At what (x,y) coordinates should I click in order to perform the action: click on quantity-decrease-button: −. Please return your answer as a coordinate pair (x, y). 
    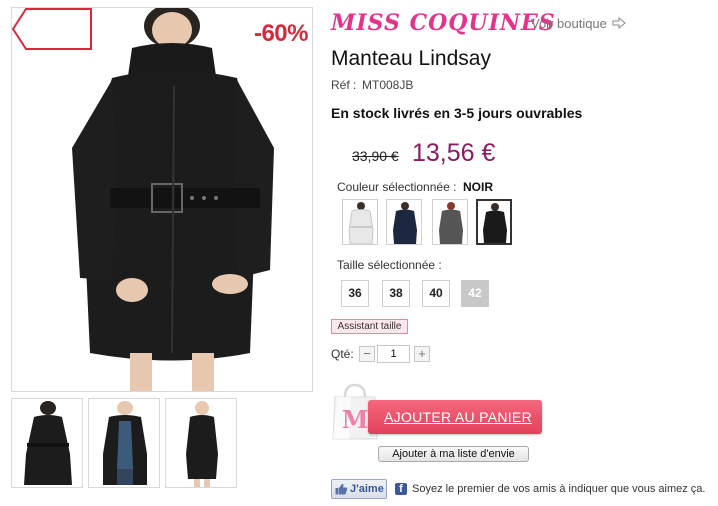
    Looking at the image, I should click on (367, 354).